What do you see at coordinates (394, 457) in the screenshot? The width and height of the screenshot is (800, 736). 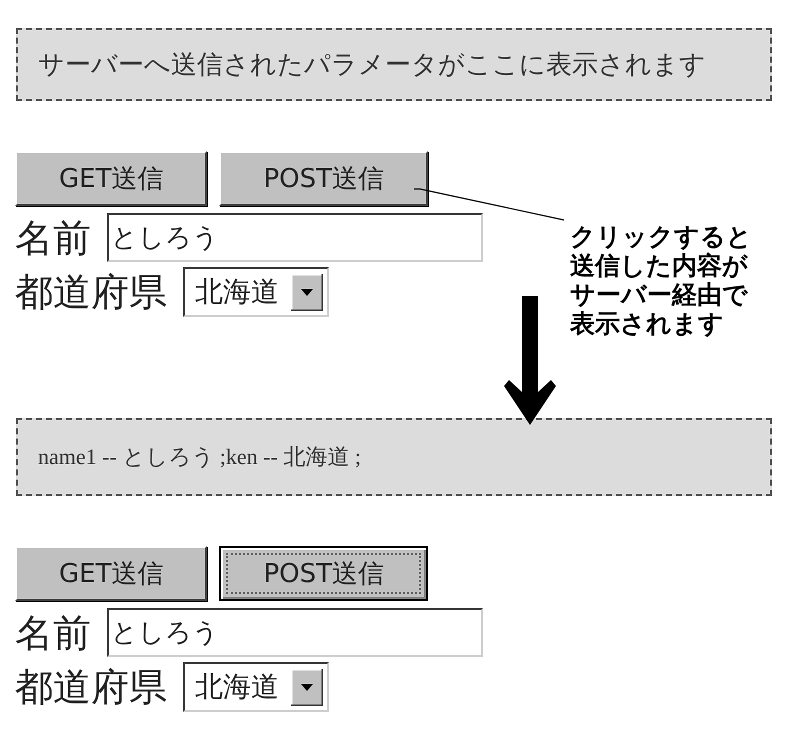 I see `output-panel: name1 -- としろう ;ken -- 北海道 ;` at bounding box center [394, 457].